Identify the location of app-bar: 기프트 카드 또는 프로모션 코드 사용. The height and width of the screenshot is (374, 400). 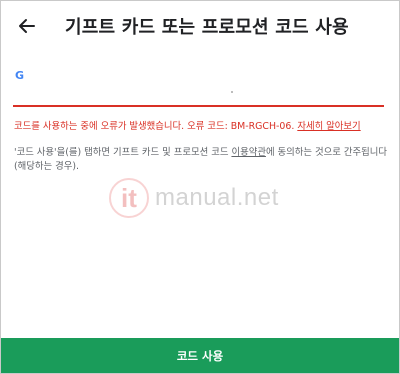
(200, 26).